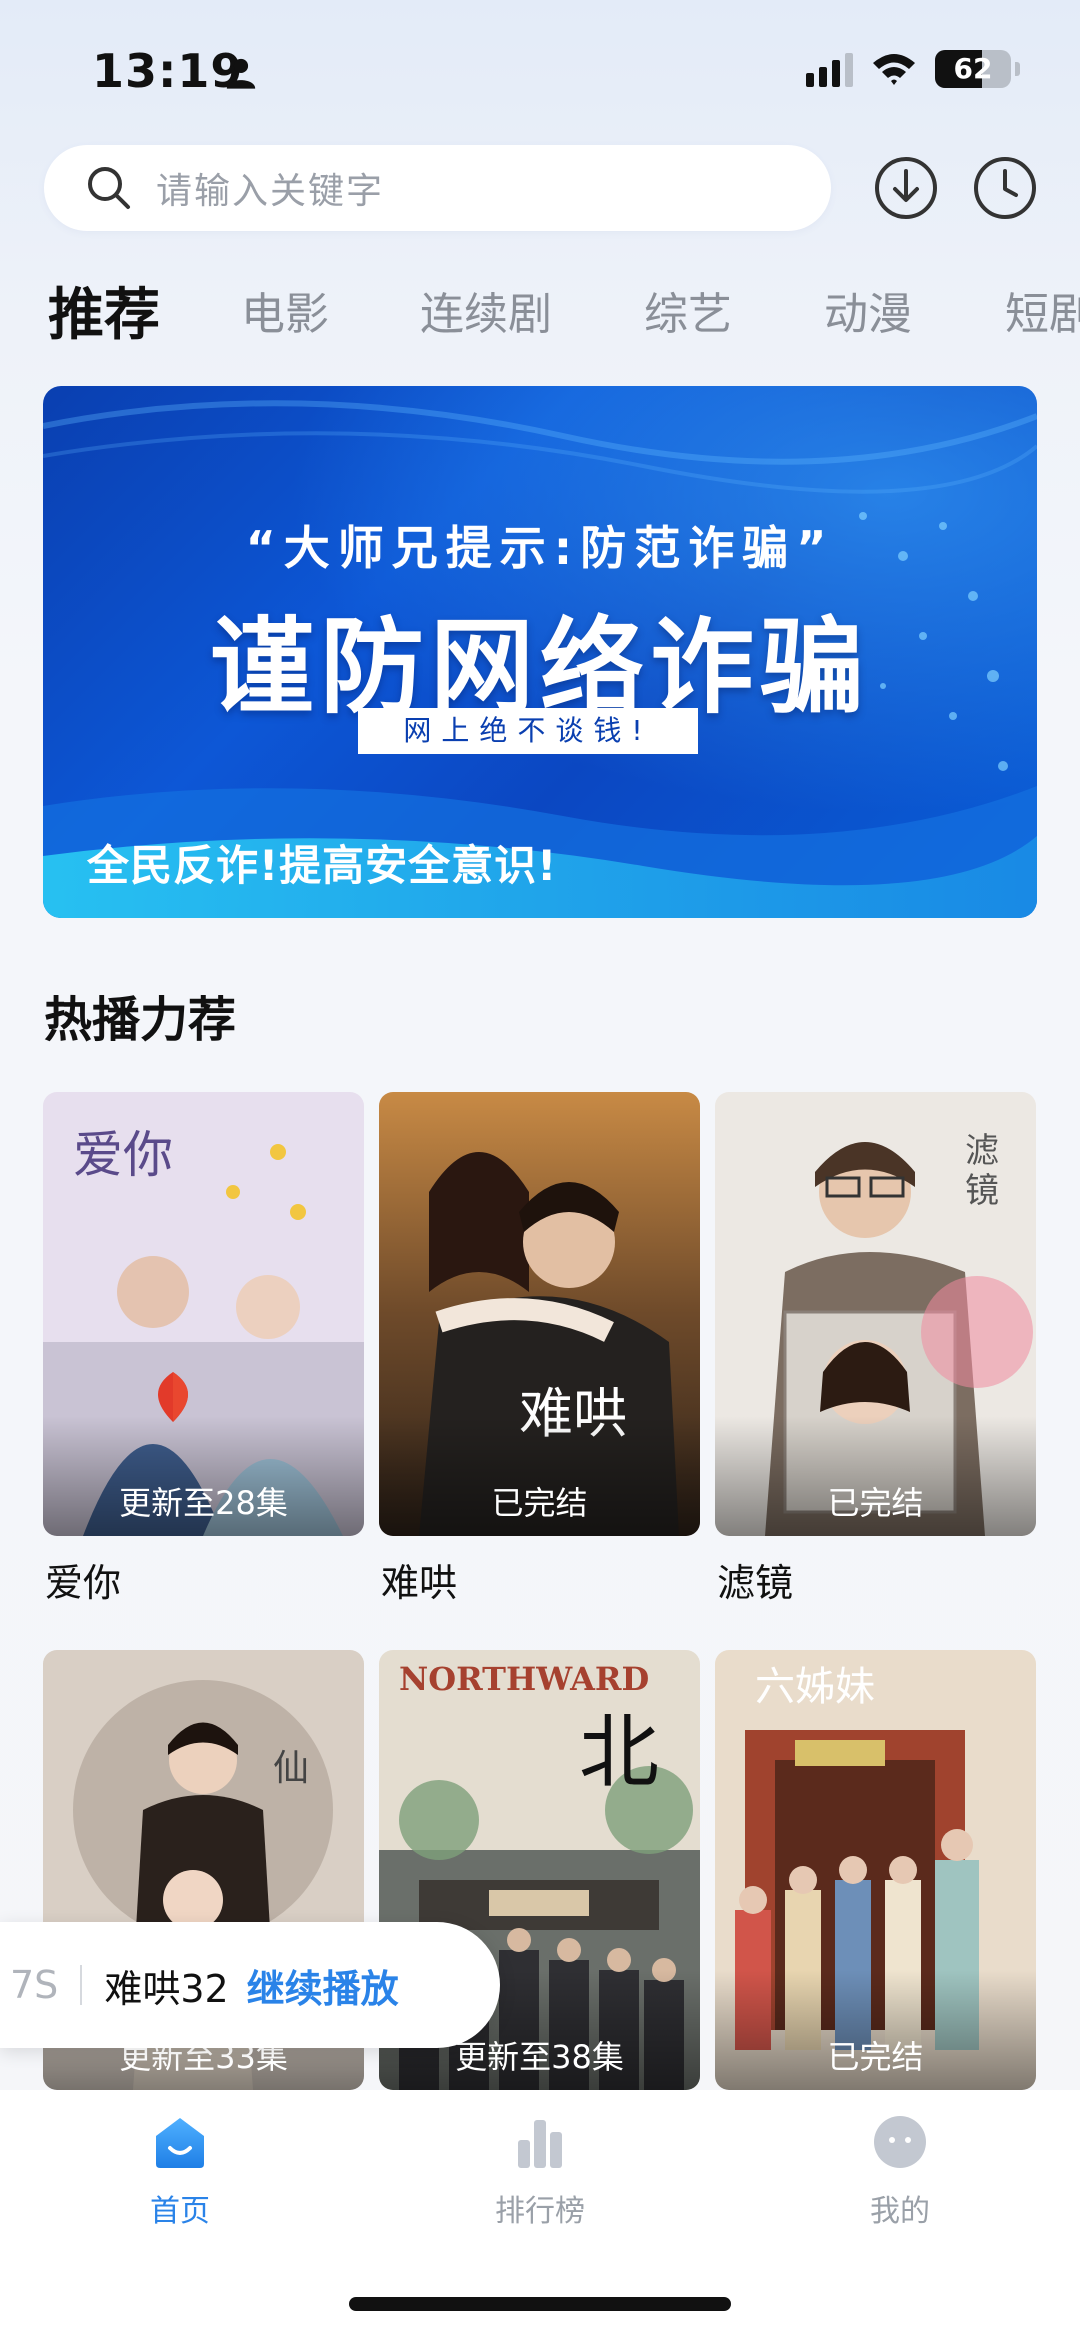 This screenshot has width=1080, height=2337. Describe the element at coordinates (755, 1579) in the screenshot. I see `show-title: 滤镜` at that location.